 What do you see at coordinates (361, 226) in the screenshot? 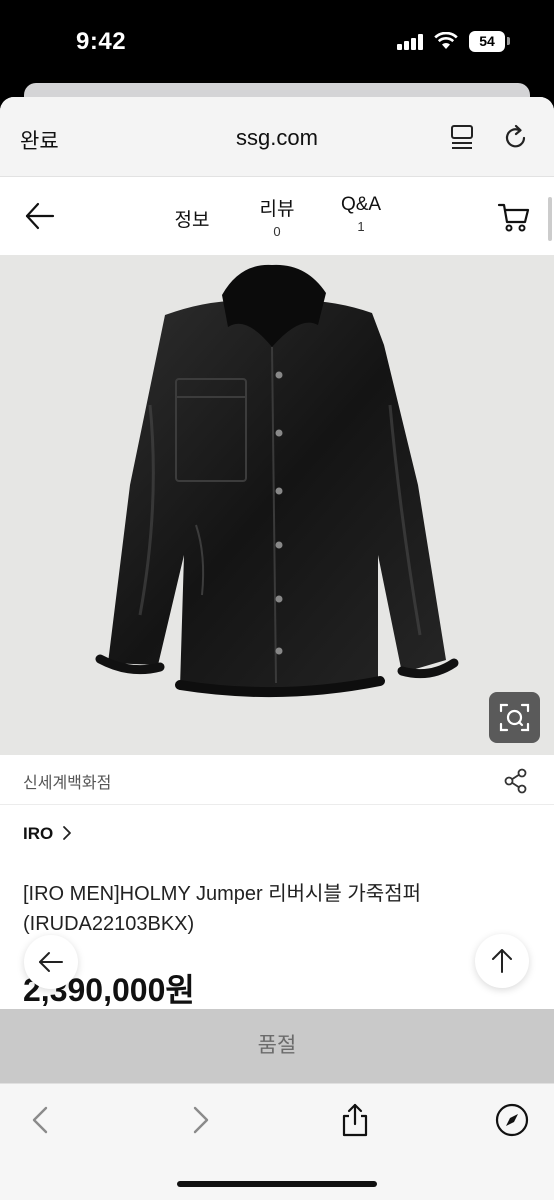
I see `tab-qa-count: 1` at bounding box center [361, 226].